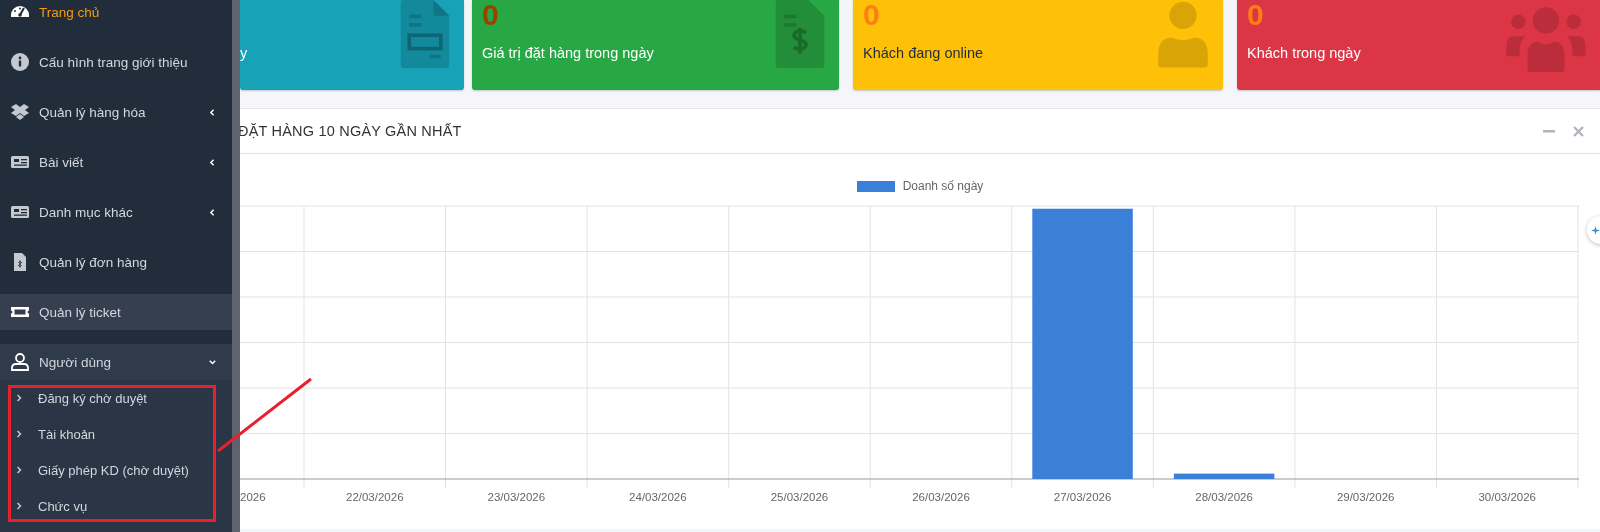 This screenshot has width=1600, height=532. Describe the element at coordinates (1595, 230) in the screenshot. I see `sparkle-icon` at that location.